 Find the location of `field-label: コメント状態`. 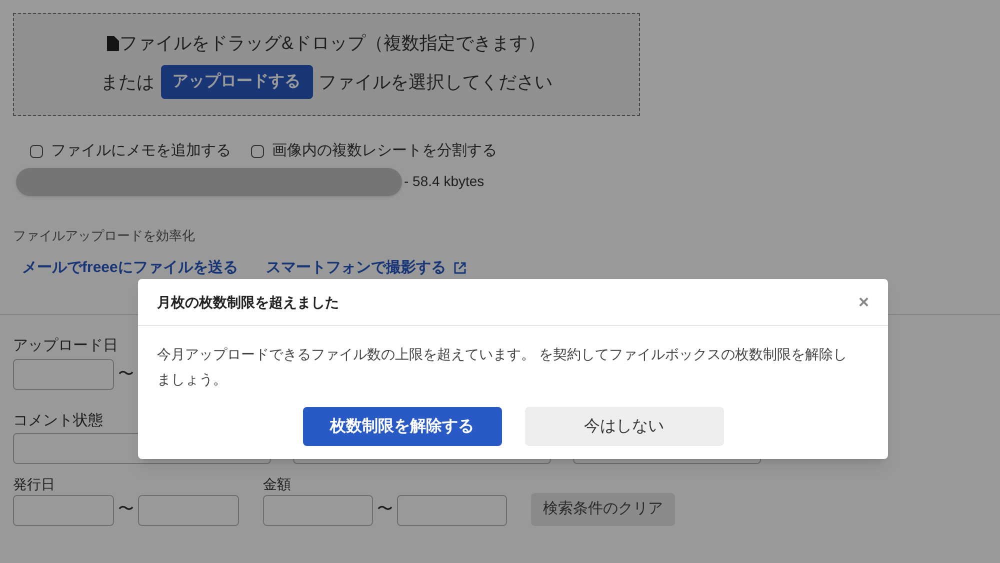

field-label: コメント状態 is located at coordinates (58, 421).